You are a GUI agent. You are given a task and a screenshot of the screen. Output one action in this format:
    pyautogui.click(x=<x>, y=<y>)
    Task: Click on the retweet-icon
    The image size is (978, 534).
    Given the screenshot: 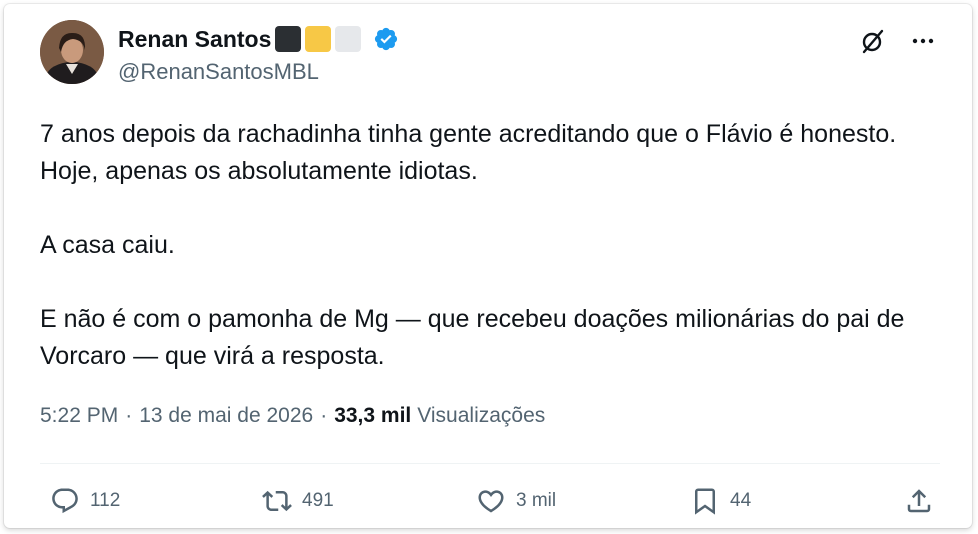 What is the action you would take?
    pyautogui.click(x=277, y=501)
    